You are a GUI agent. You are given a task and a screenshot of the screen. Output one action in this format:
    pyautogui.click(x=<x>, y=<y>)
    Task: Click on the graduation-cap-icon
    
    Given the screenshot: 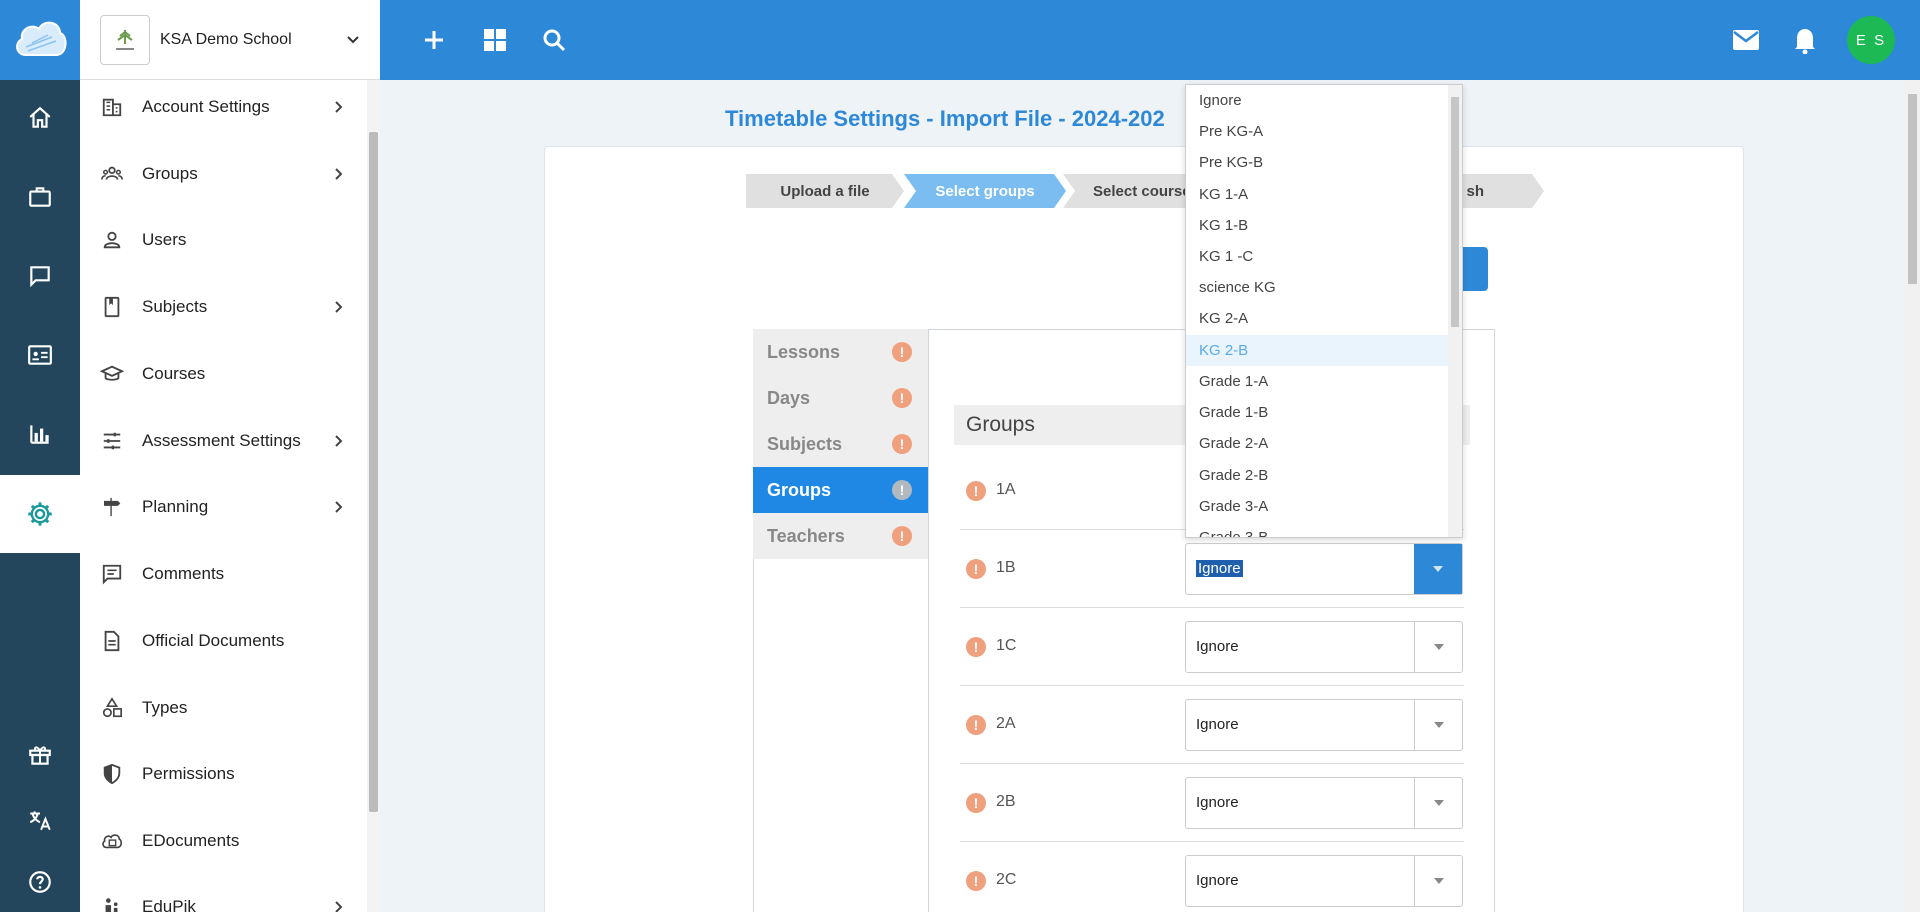 What is the action you would take?
    pyautogui.click(x=112, y=373)
    